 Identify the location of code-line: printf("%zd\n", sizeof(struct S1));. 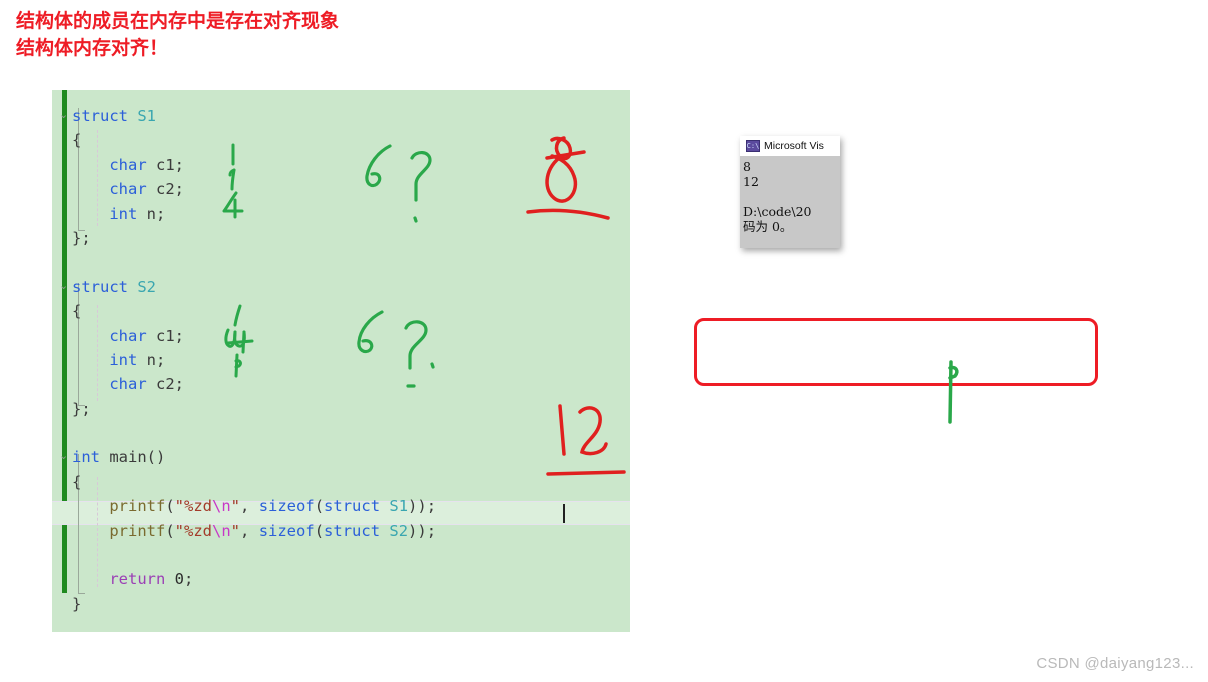
(254, 506).